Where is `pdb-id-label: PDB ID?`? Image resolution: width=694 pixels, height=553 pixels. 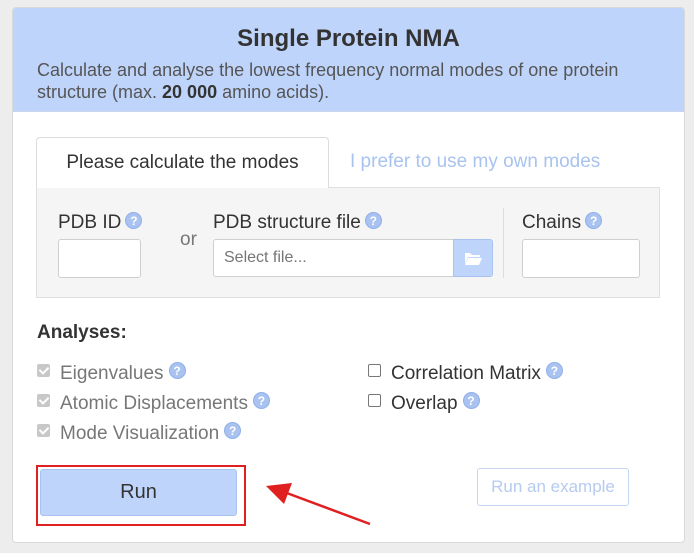
pdb-id-label: PDB ID? is located at coordinates (100, 223).